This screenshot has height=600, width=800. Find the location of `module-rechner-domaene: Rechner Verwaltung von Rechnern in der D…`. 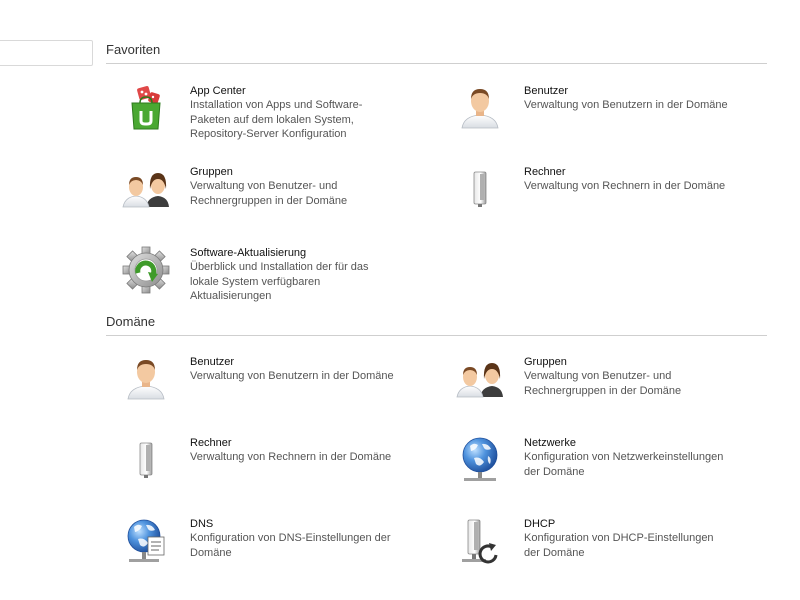

module-rechner-domaene: Rechner Verwaltung von Rechnern in der D… is located at coordinates (256, 472).